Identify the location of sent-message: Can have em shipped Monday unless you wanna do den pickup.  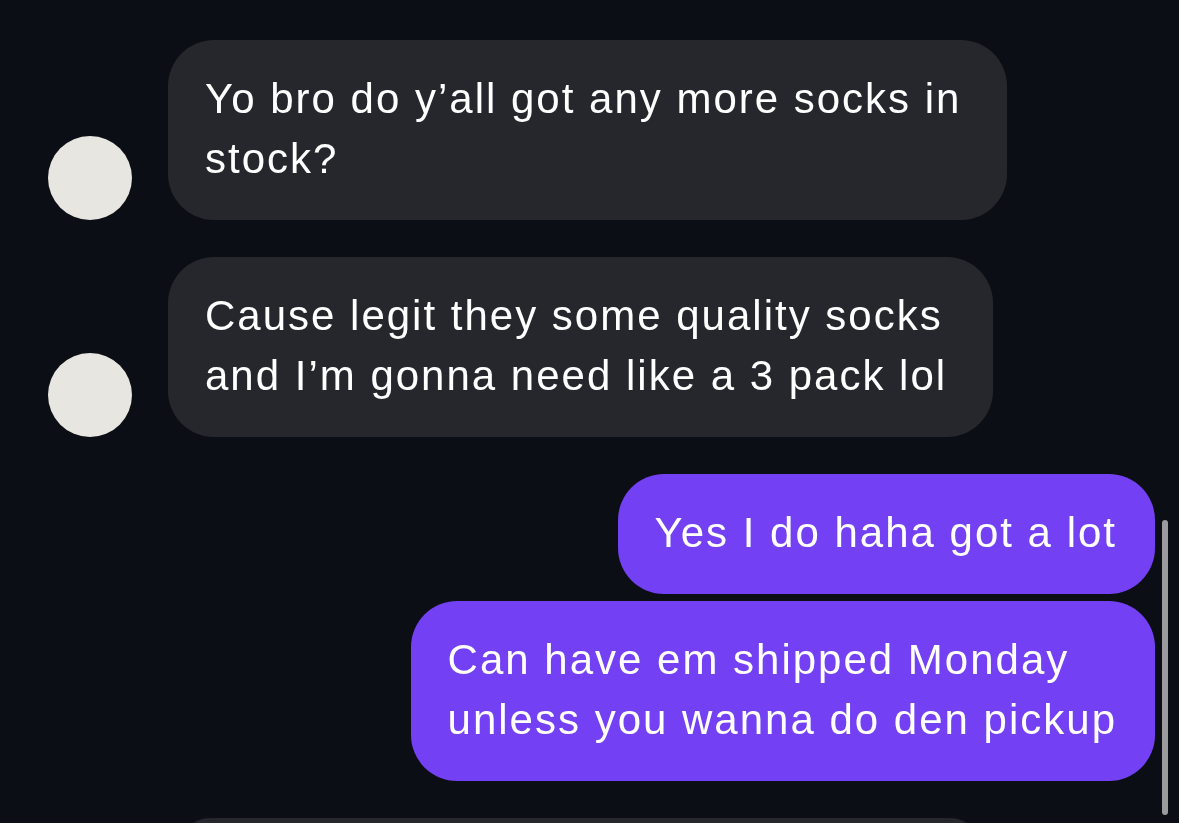
(782, 691).